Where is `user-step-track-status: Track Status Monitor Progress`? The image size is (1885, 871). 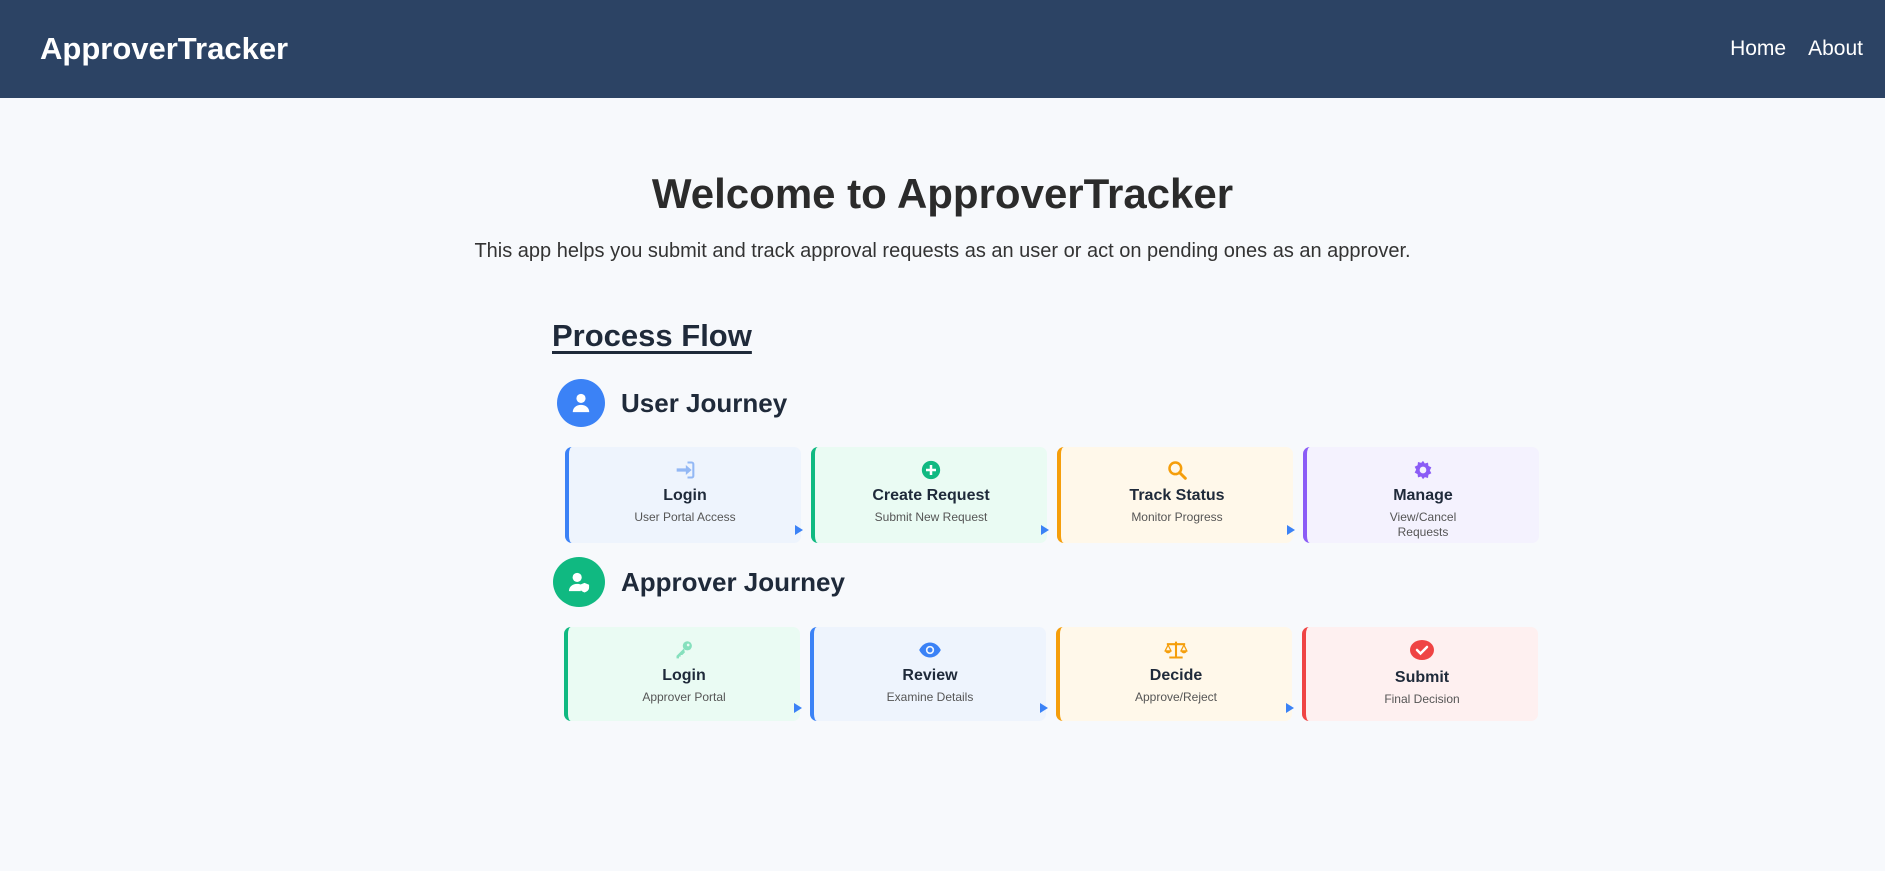 user-step-track-status: Track Status Monitor Progress is located at coordinates (1176, 495).